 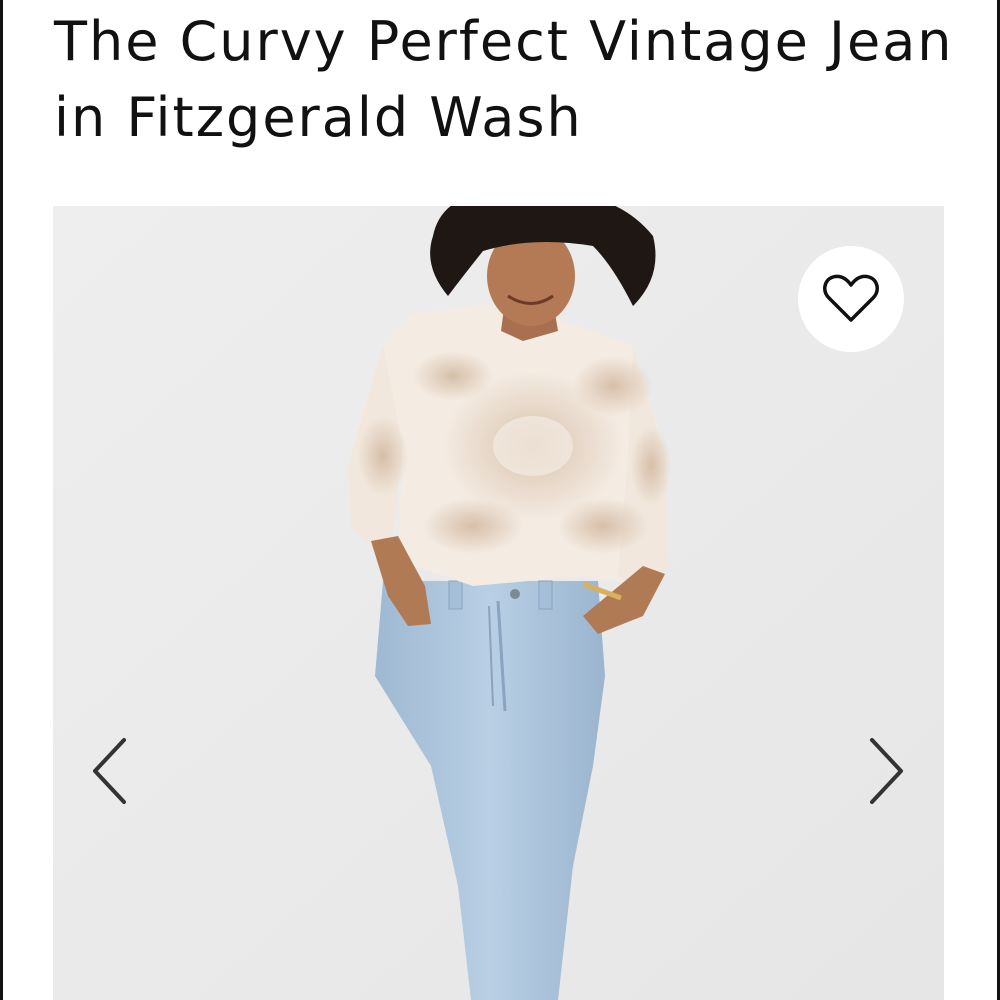 I want to click on heart-outline-icon, so click(x=851, y=298).